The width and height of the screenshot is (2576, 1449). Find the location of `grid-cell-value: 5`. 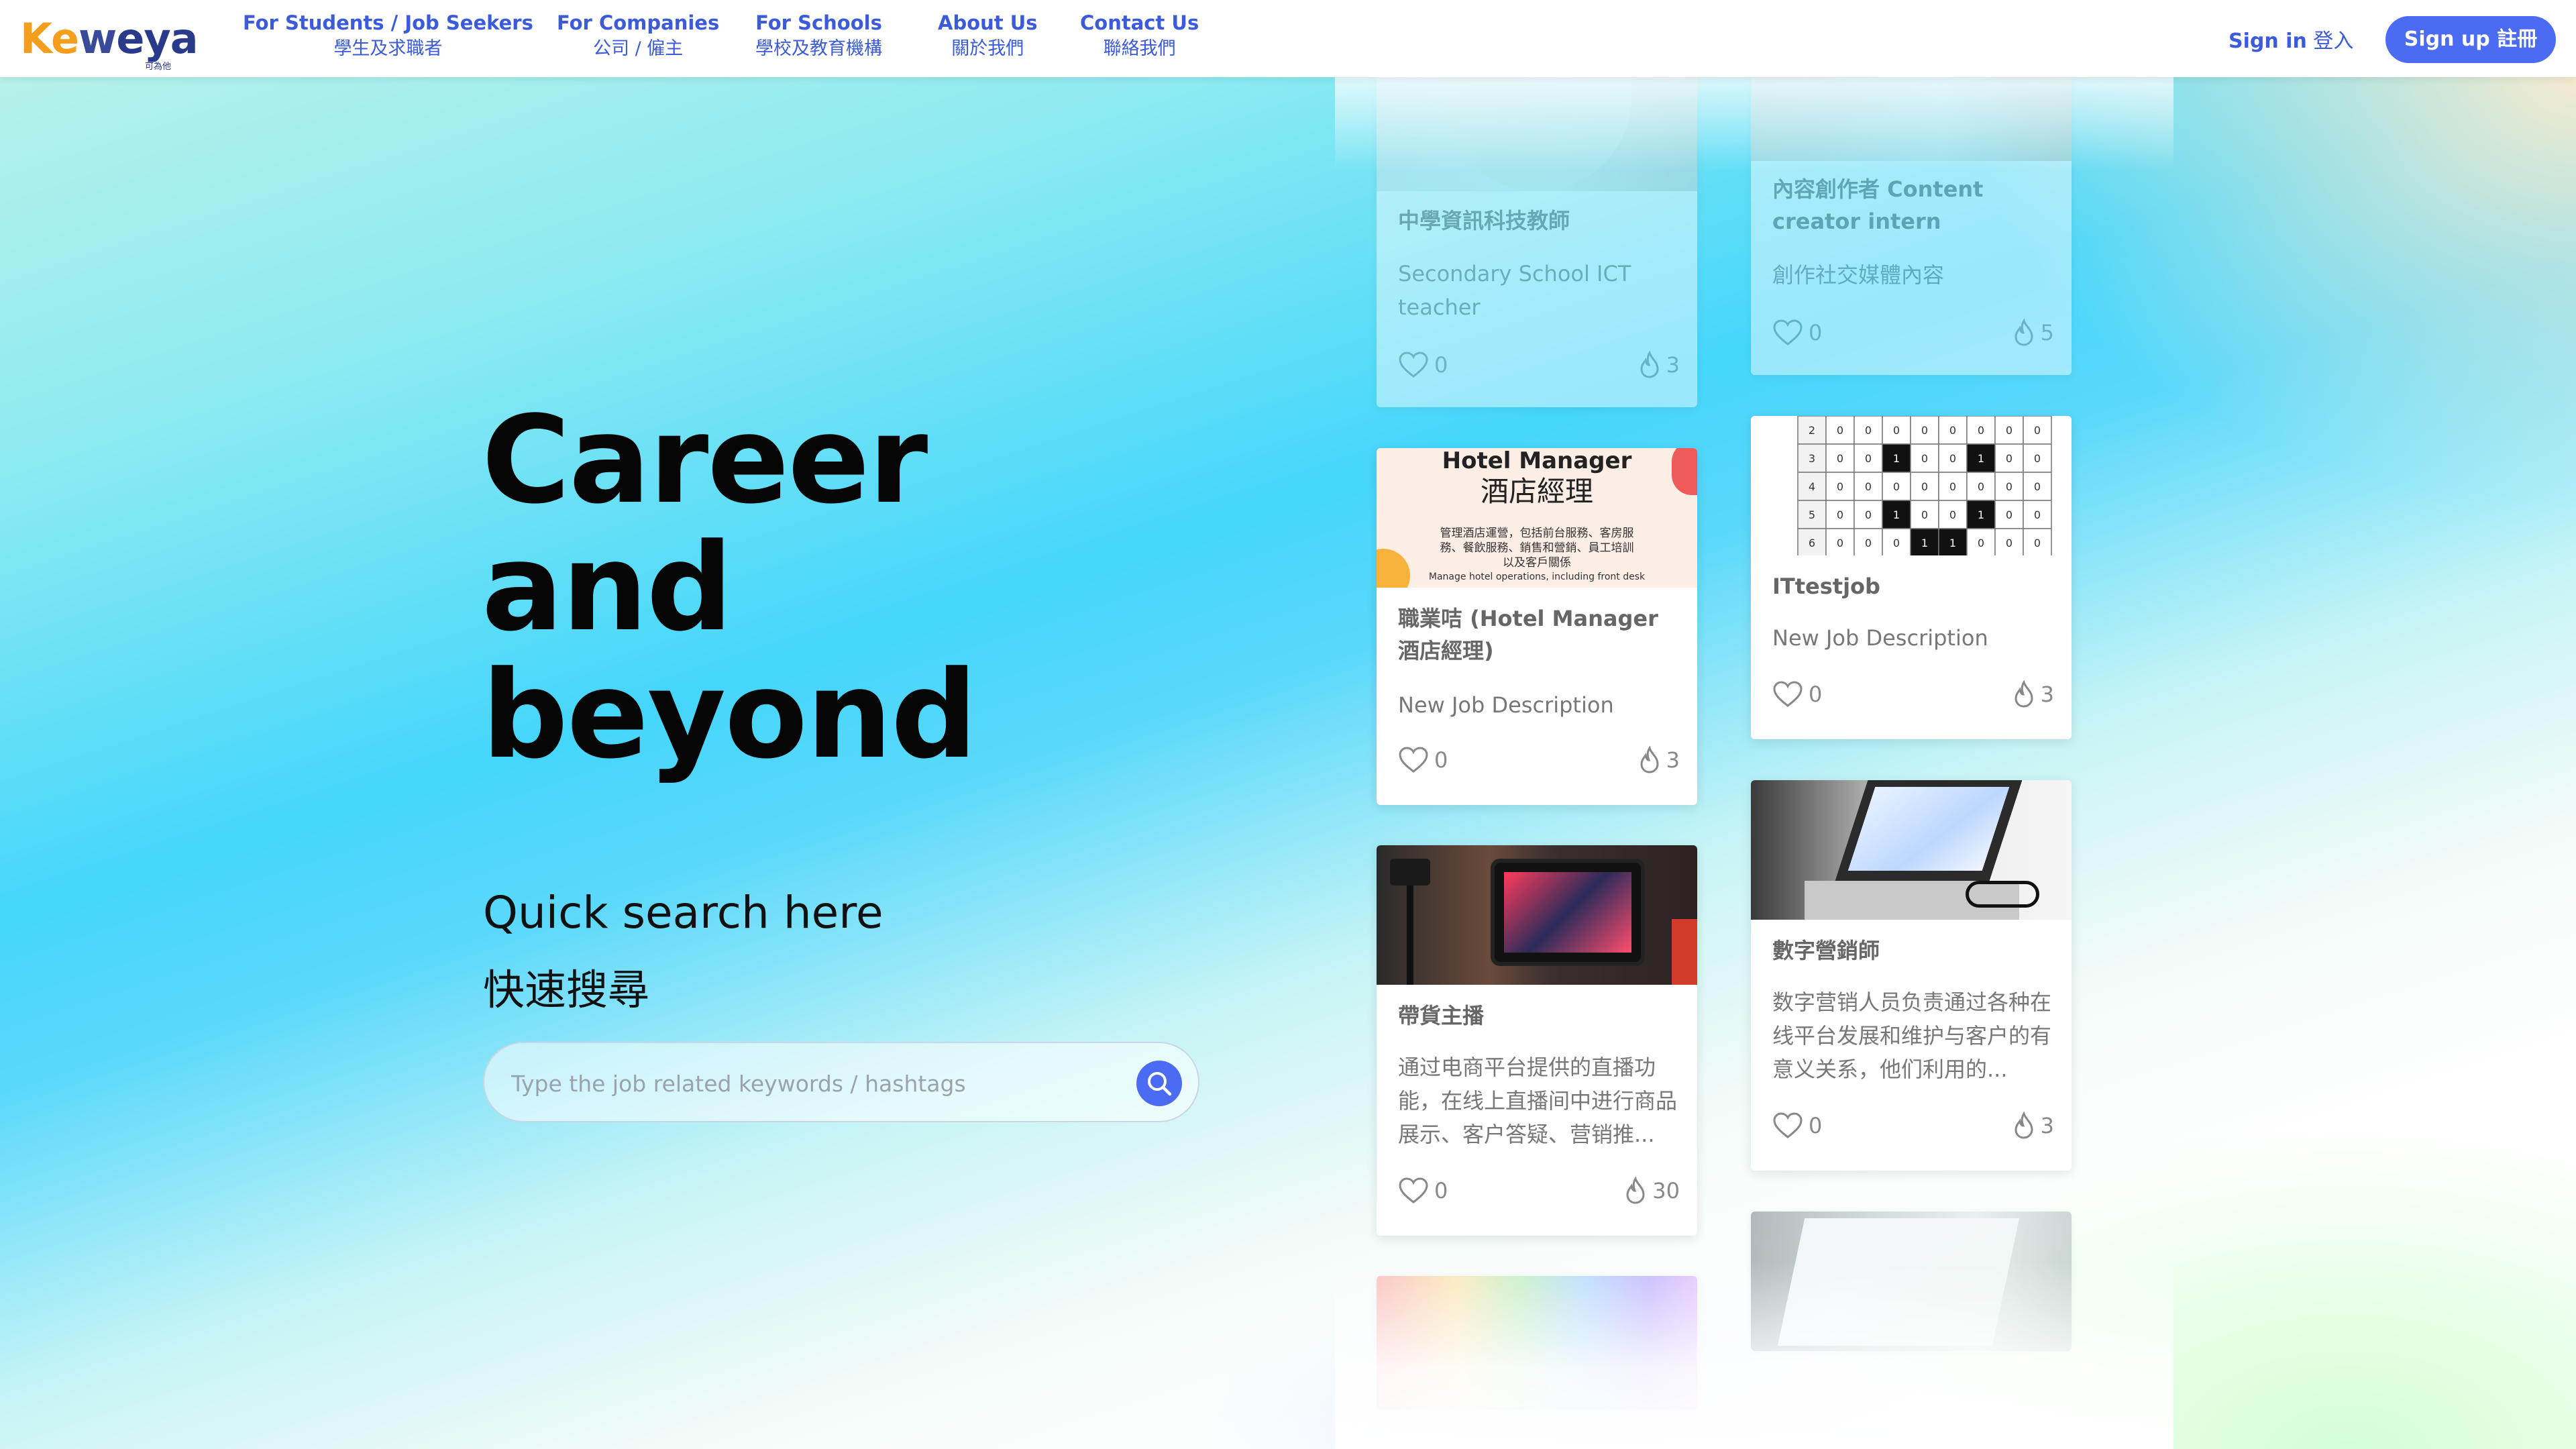

grid-cell-value: 5 is located at coordinates (1812, 514).